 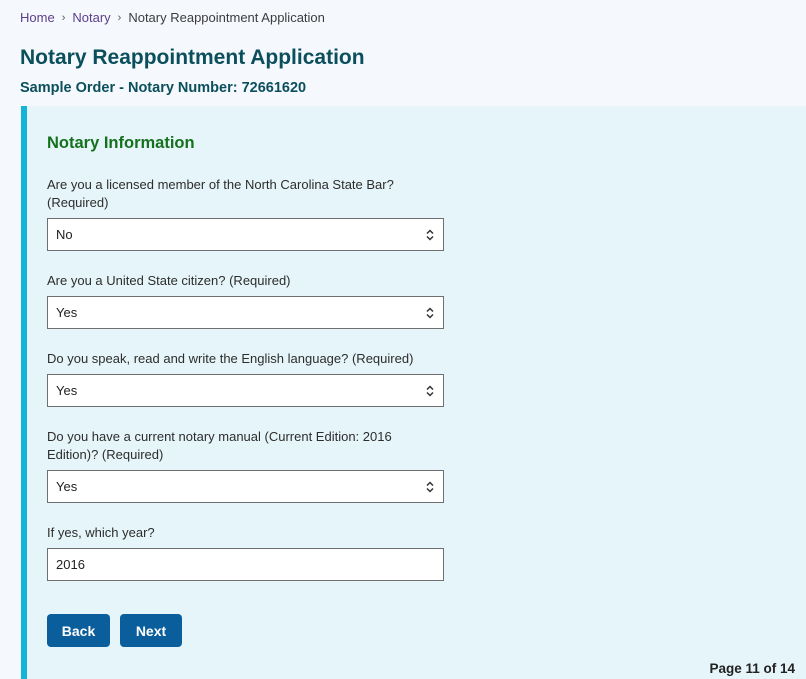 I want to click on page-indicator: Page 11 of 14, so click(x=752, y=668).